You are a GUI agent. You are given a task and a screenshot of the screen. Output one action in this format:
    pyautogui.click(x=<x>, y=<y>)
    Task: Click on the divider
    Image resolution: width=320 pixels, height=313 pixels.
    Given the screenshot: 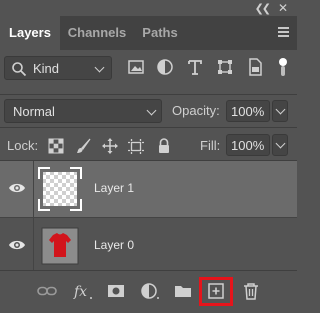 What is the action you would take?
    pyautogui.click(x=148, y=127)
    